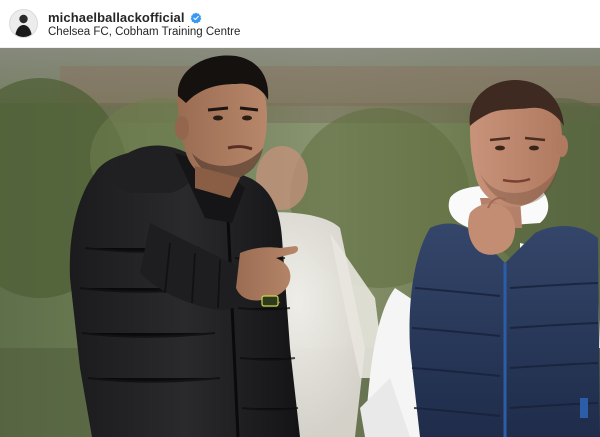 This screenshot has width=600, height=437. I want to click on location-link: Chelsea FC, Cobham Training Centre, so click(144, 32).